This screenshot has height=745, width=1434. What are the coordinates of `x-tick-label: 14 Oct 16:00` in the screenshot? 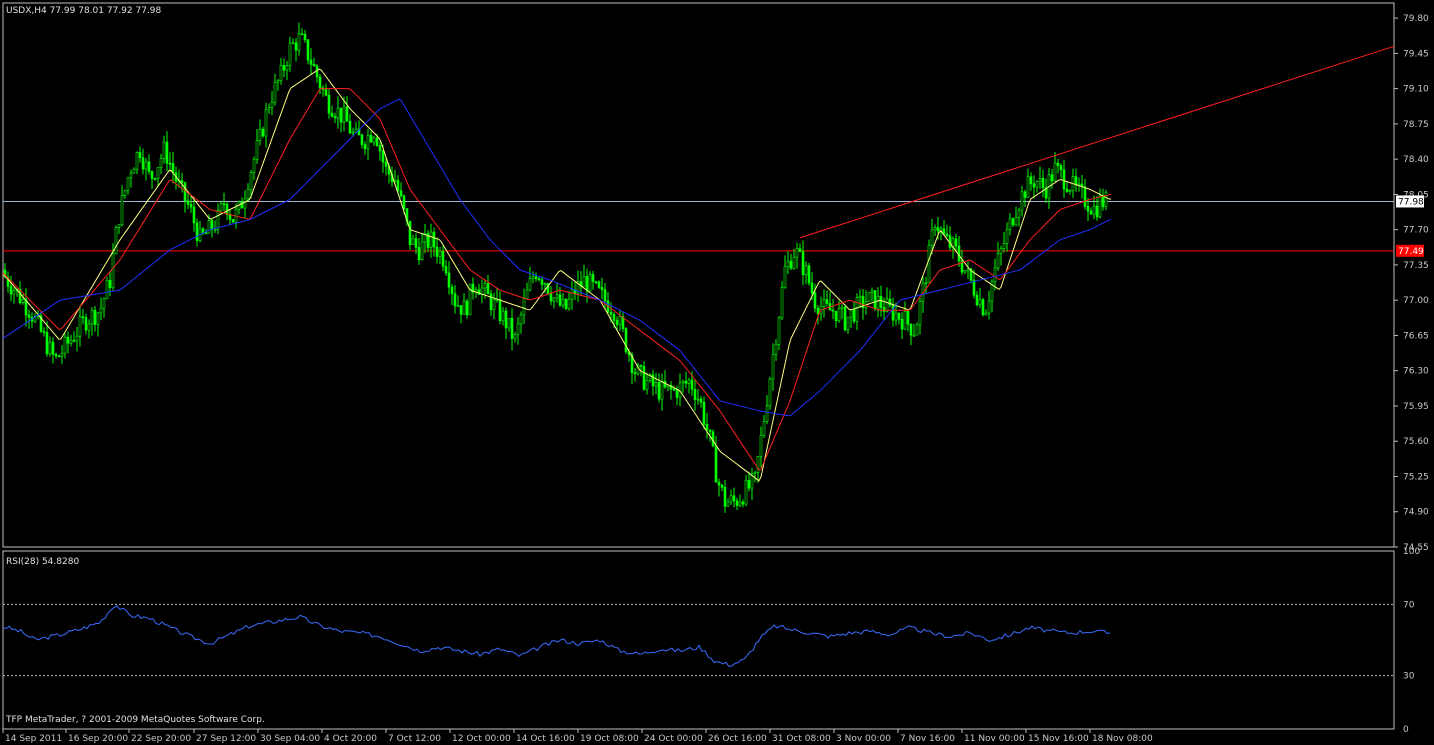 It's located at (545, 739).